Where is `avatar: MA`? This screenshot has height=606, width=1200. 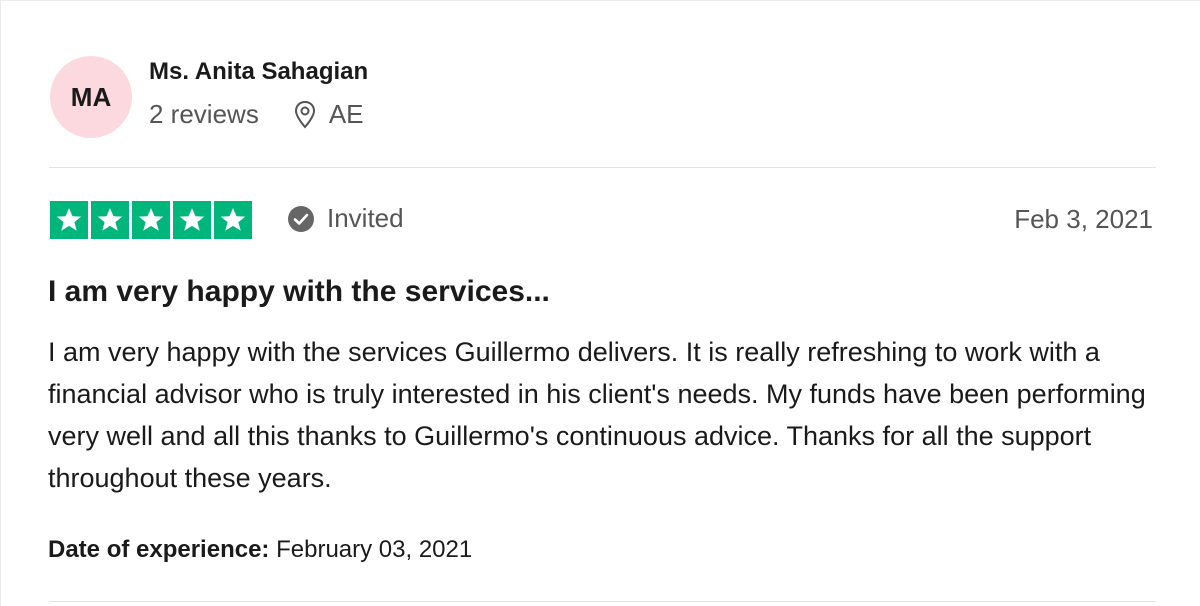
avatar: MA is located at coordinates (91, 97).